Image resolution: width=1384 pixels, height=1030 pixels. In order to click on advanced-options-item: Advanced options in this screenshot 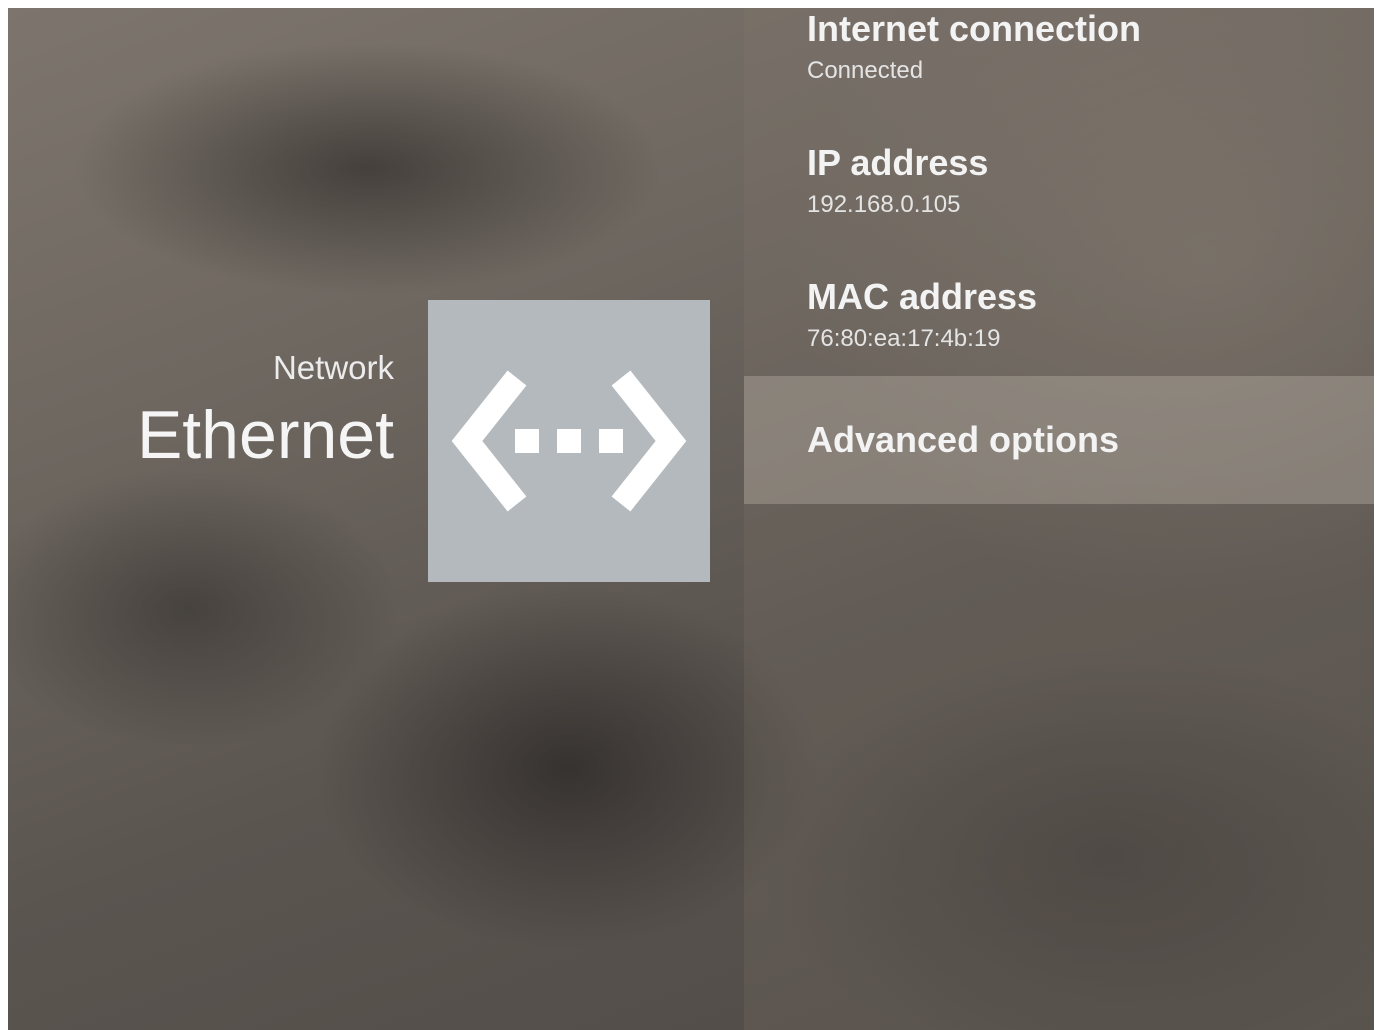, I will do `click(1059, 440)`.